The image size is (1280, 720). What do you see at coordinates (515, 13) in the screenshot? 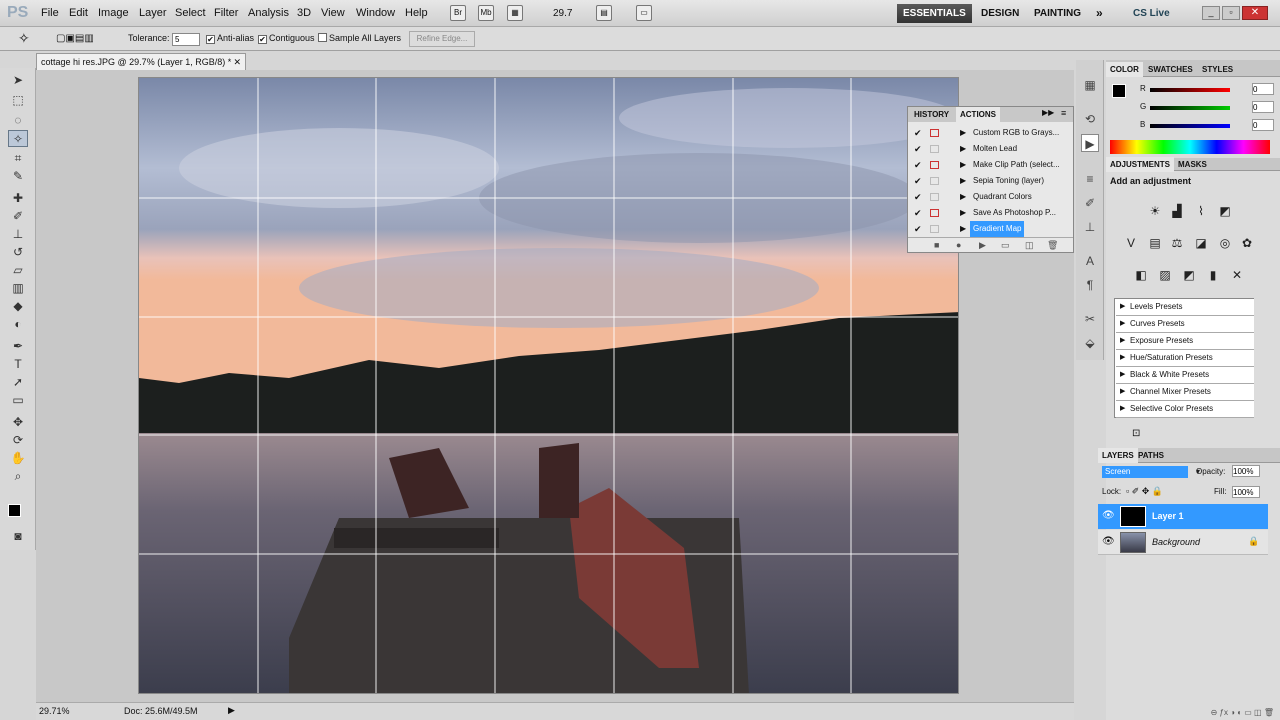
I see `view-extras-icon: ▦` at bounding box center [515, 13].